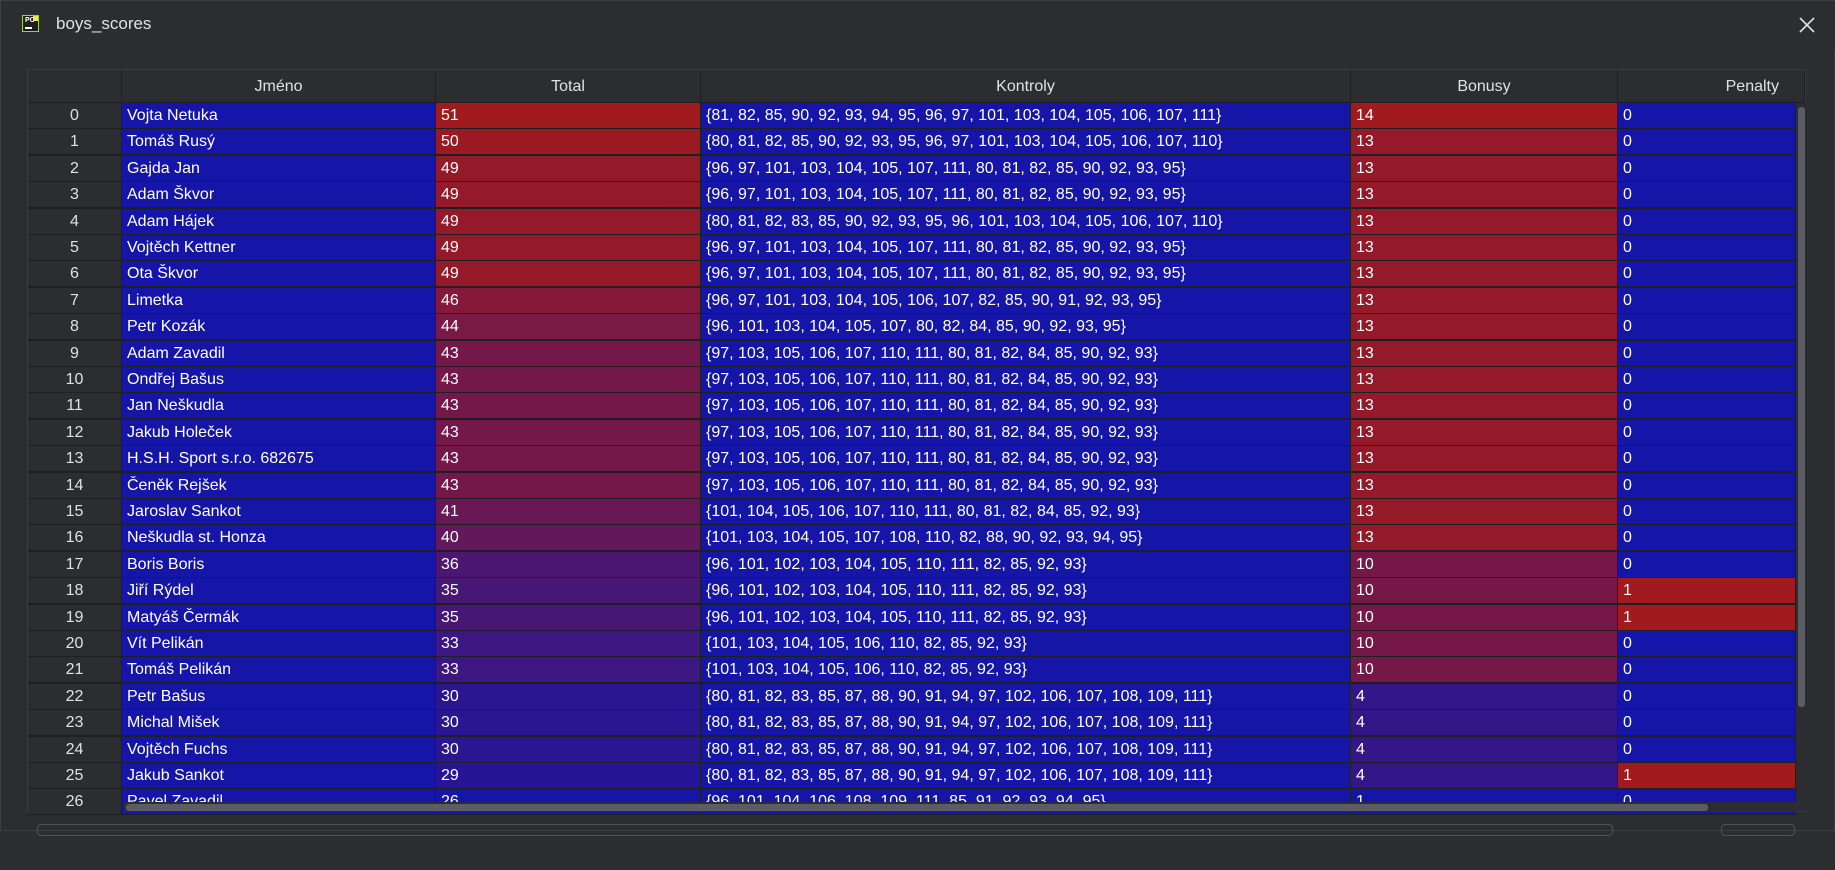  What do you see at coordinates (75, 644) in the screenshot?
I see `cell-index: 20` at bounding box center [75, 644].